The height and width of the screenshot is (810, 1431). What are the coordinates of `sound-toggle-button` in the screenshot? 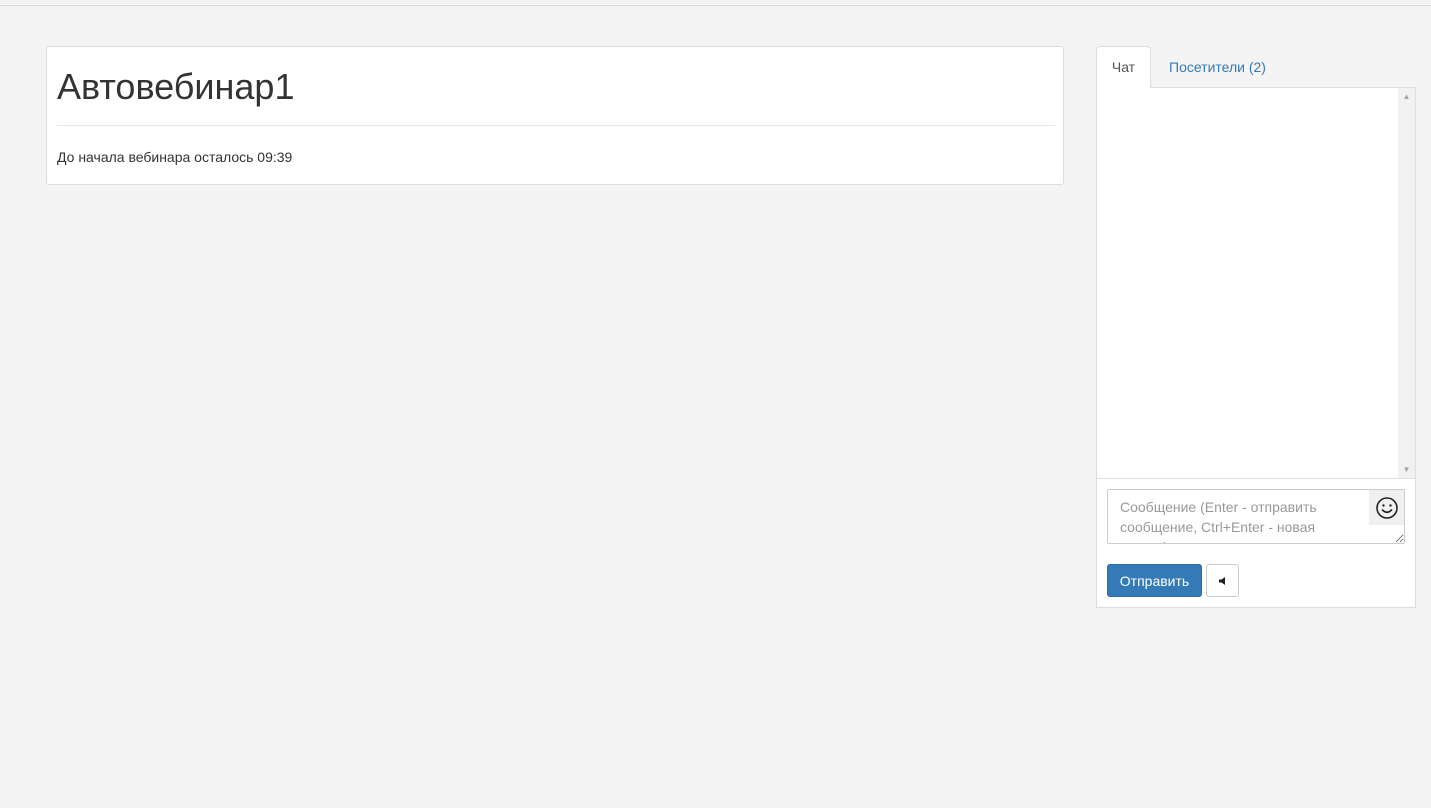 It's located at (1222, 580).